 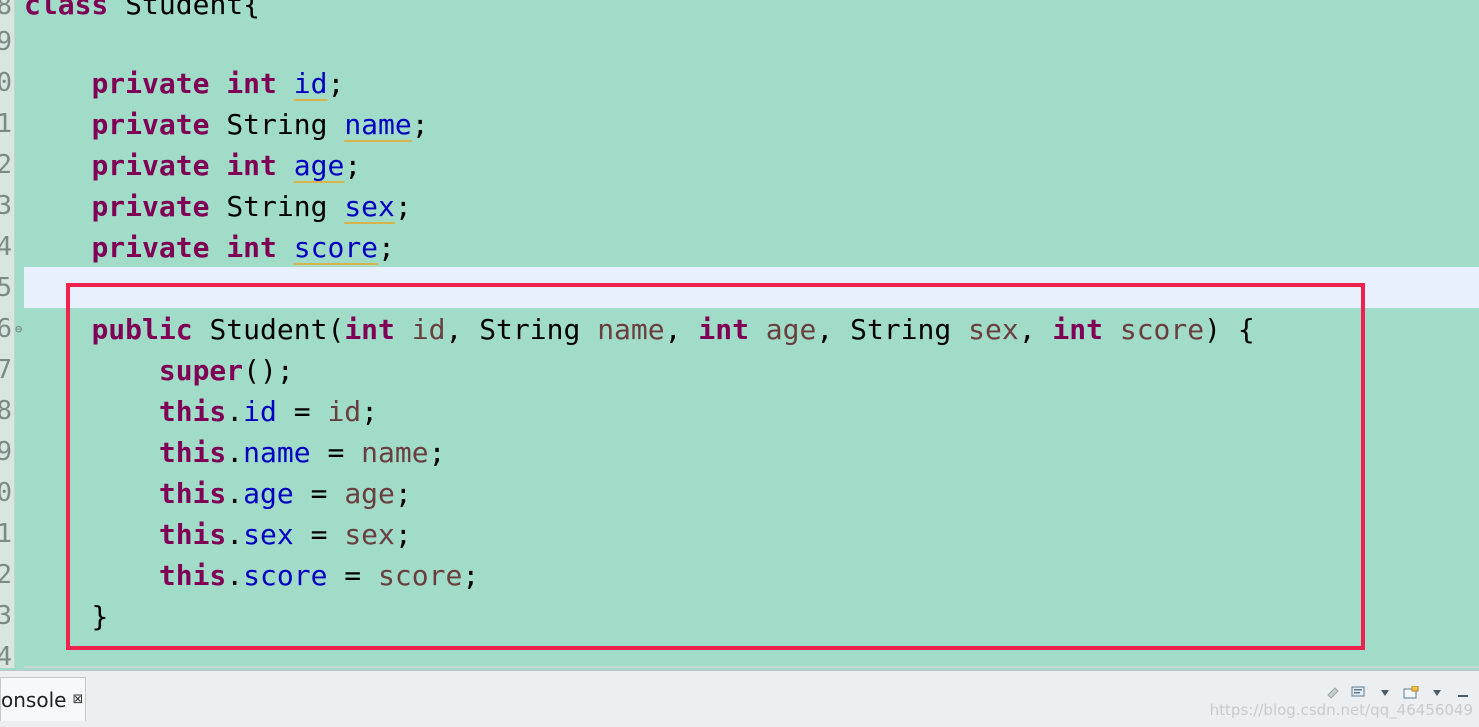 I want to click on punctuation: ) {, so click(x=1229, y=329).